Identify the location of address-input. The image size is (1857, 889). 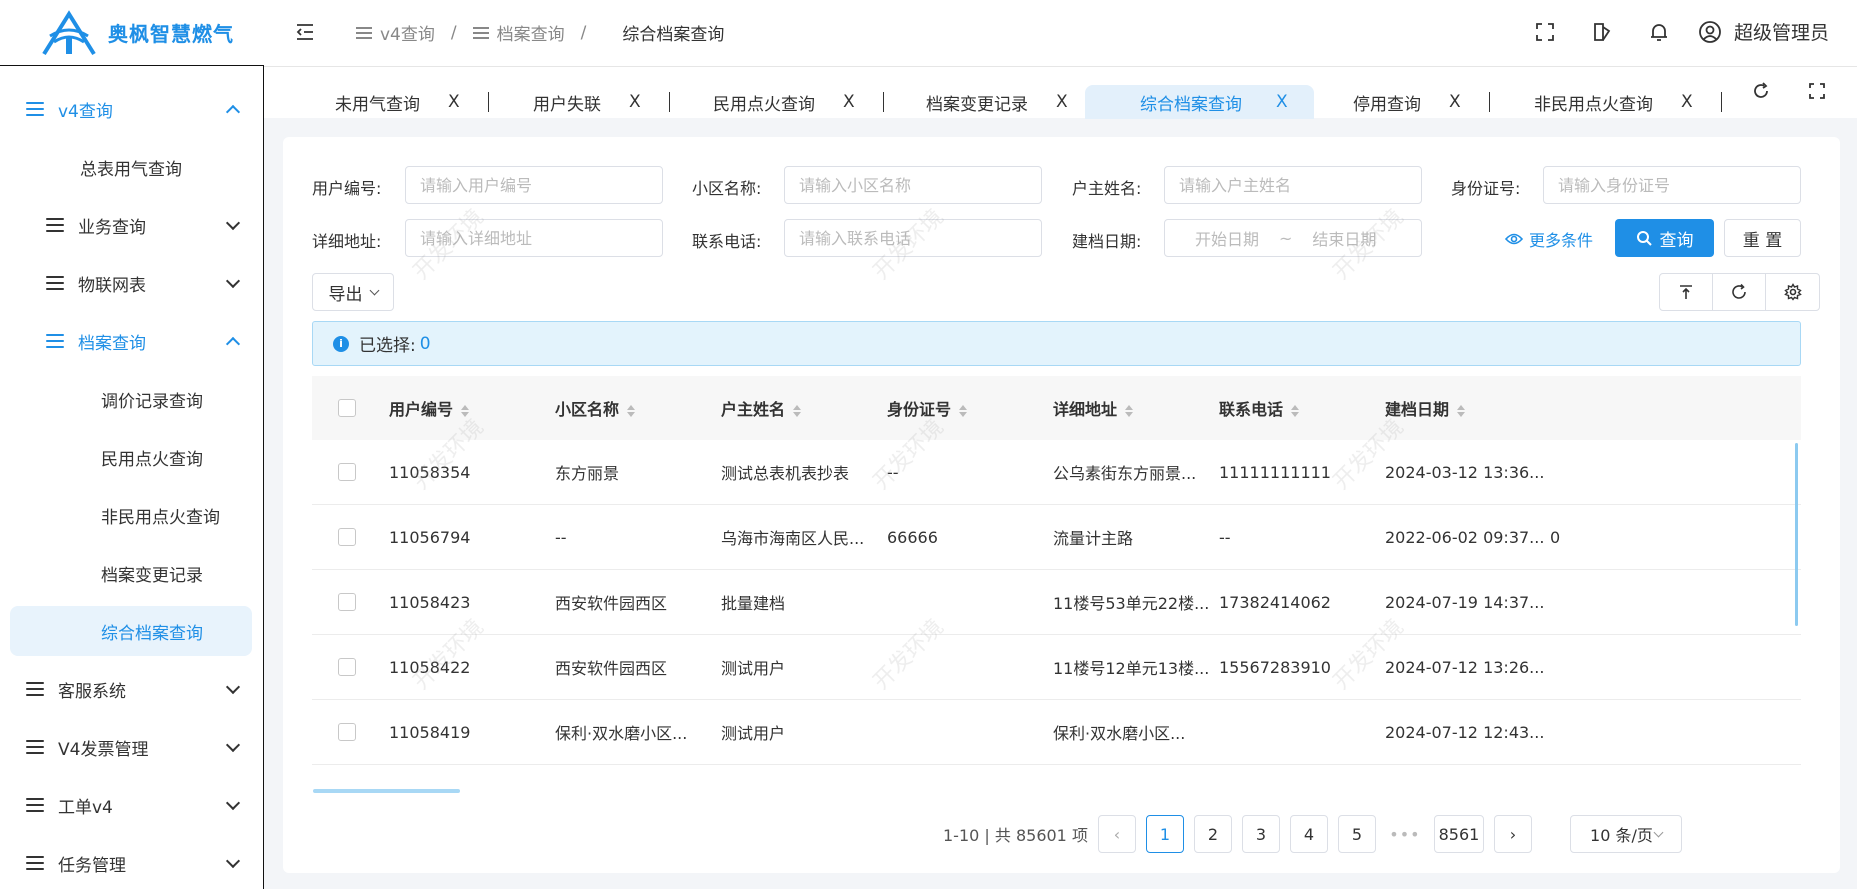
(534, 238).